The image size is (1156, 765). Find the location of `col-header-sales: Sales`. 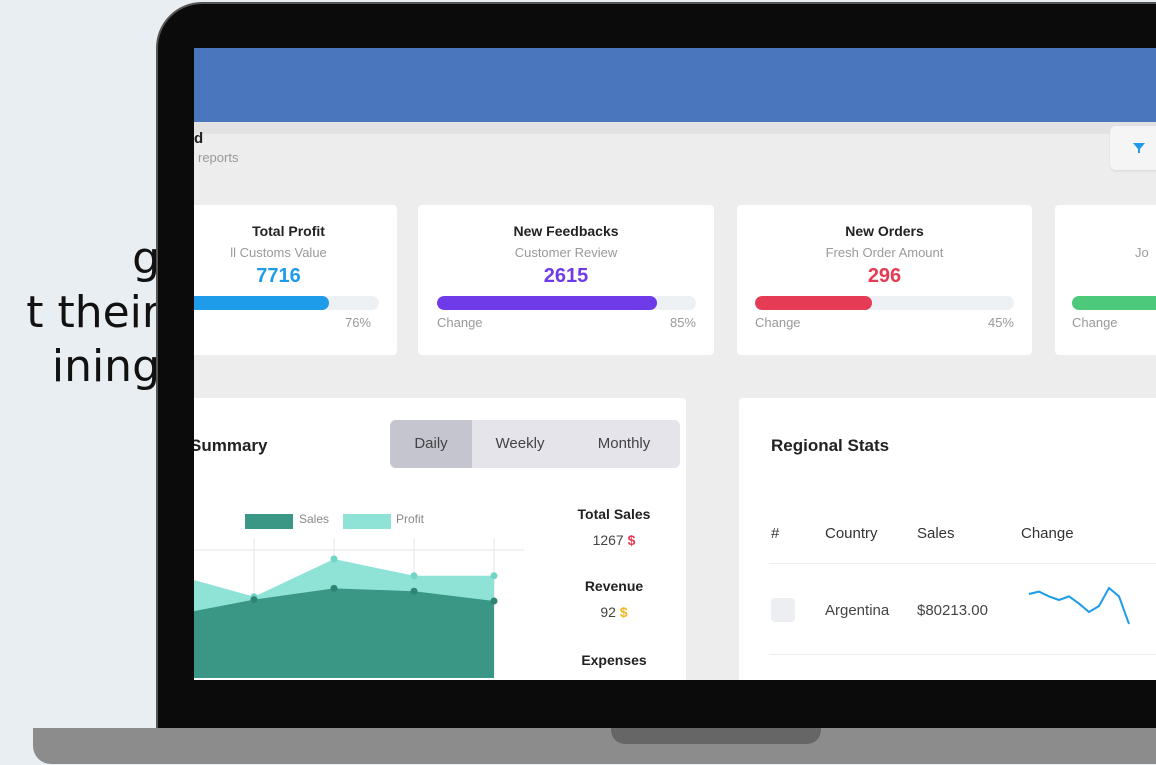

col-header-sales: Sales is located at coordinates (936, 533).